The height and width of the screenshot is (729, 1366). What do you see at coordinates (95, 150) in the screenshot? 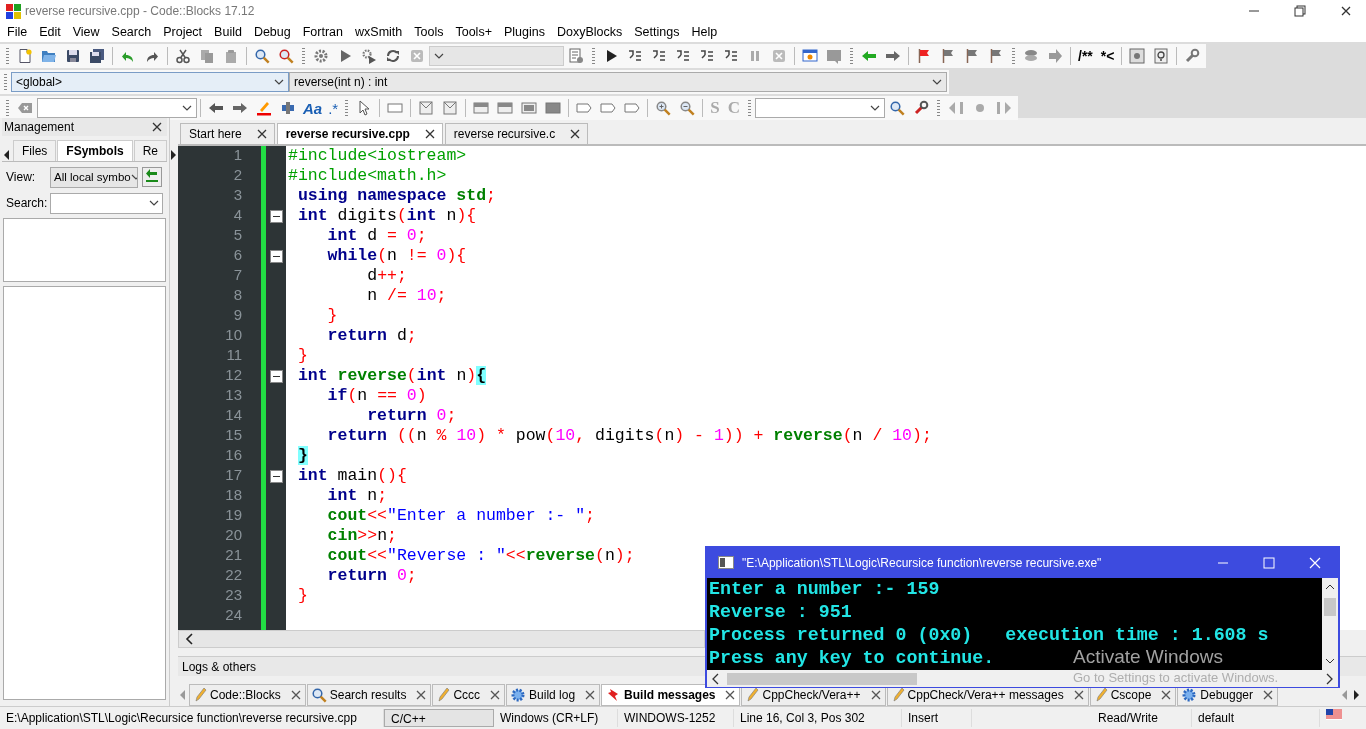
I see `panel-tab: FSymbols` at bounding box center [95, 150].